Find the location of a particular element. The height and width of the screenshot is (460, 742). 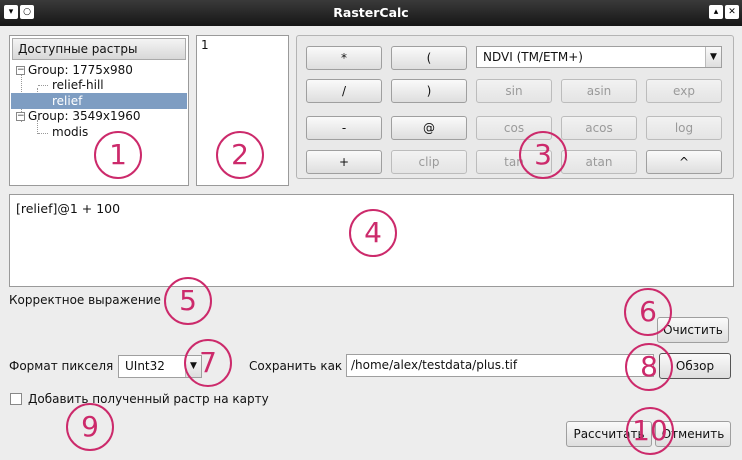

atan-button: atan is located at coordinates (599, 162).